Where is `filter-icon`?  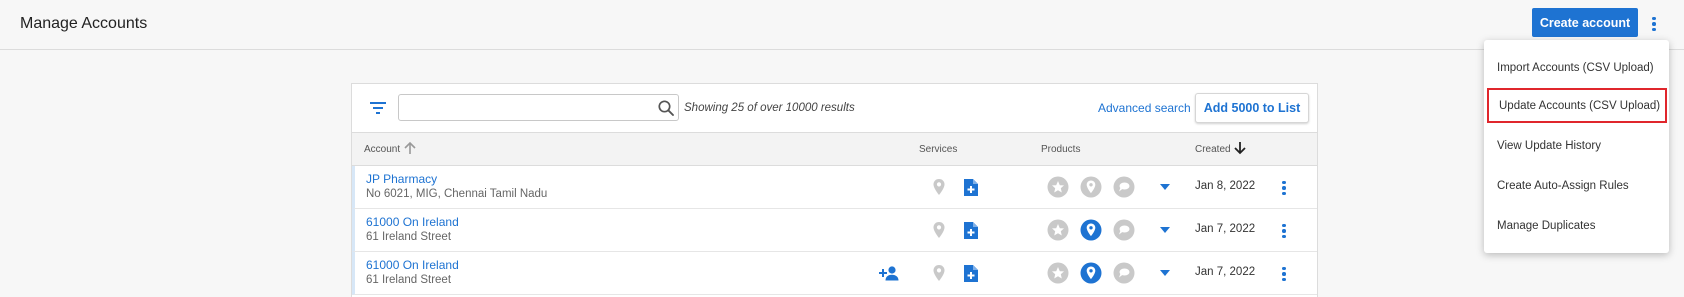
filter-icon is located at coordinates (378, 108).